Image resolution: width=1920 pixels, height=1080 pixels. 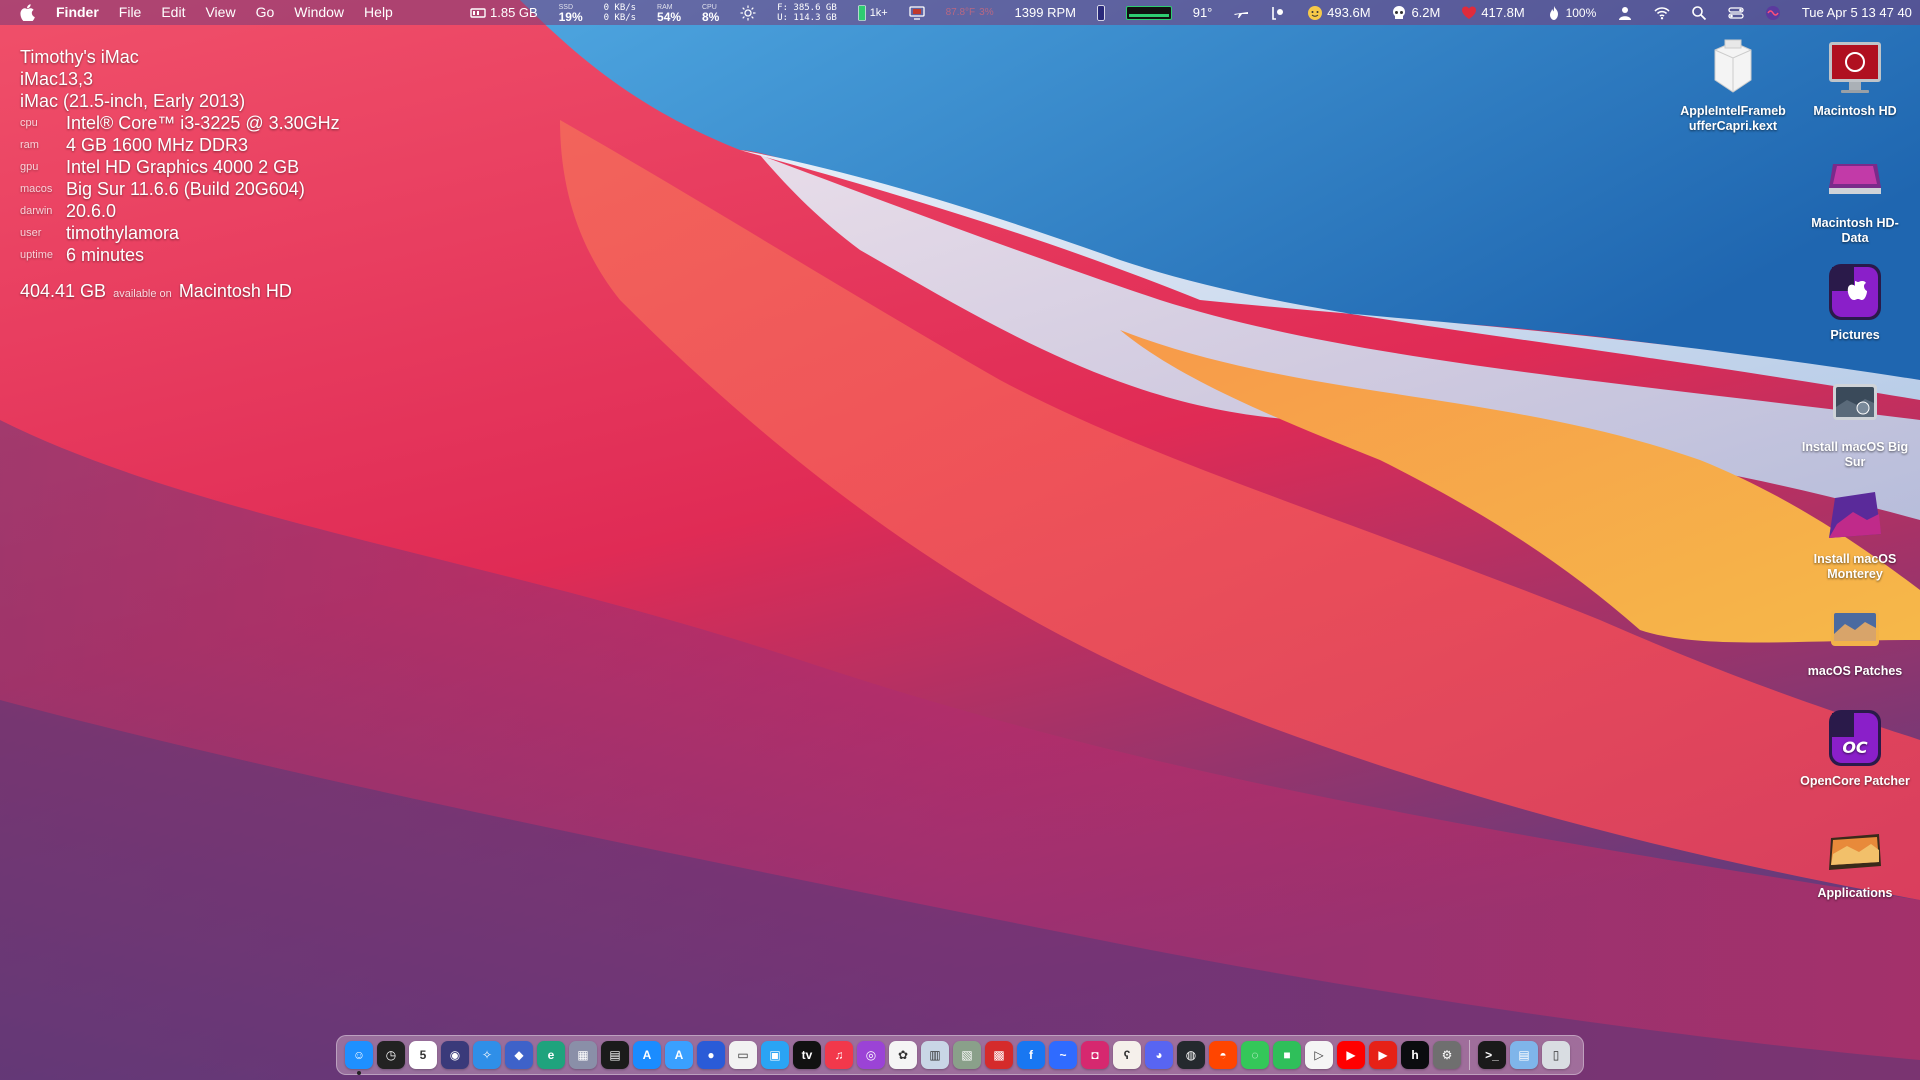 What do you see at coordinates (647, 1055) in the screenshot?
I see `app-store-icon: A` at bounding box center [647, 1055].